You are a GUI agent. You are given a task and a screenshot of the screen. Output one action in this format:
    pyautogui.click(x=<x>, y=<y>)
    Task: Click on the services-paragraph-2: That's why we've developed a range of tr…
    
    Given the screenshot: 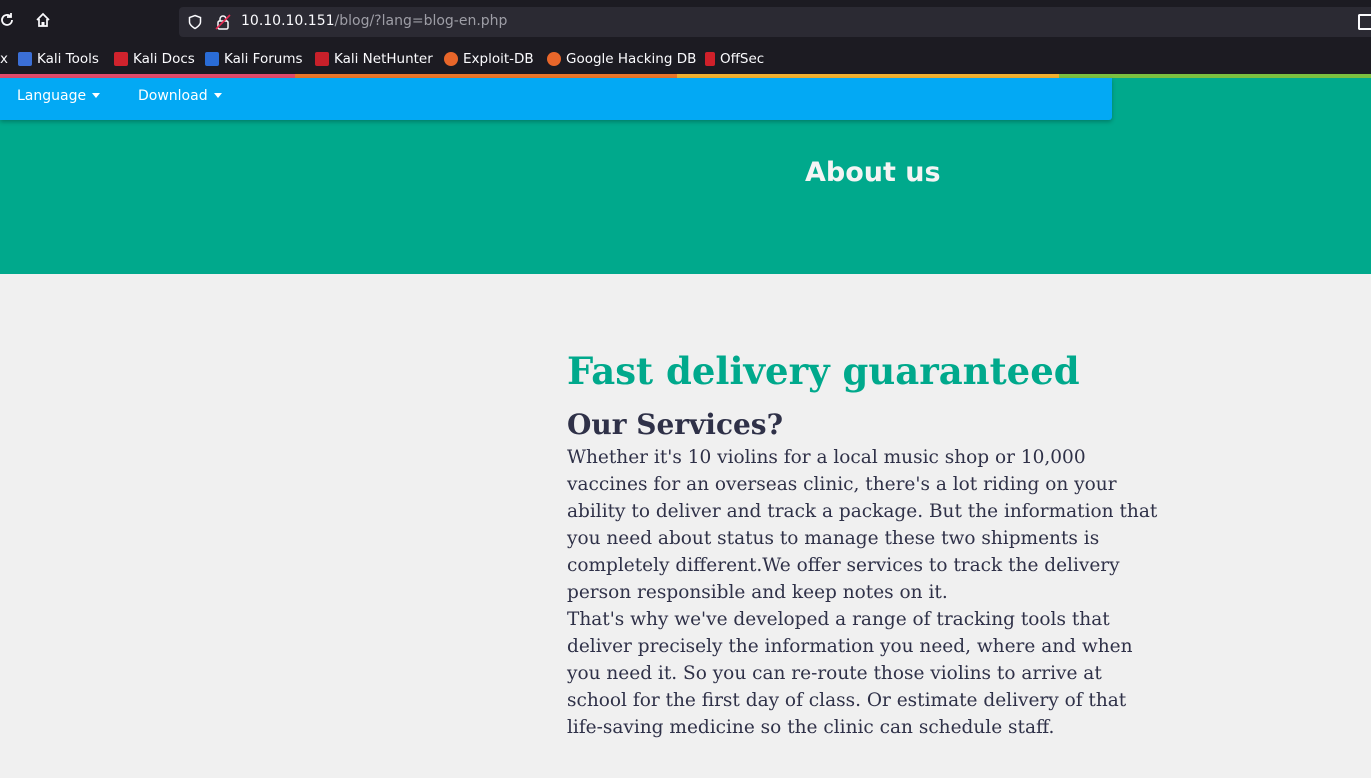 What is the action you would take?
    pyautogui.click(x=850, y=673)
    